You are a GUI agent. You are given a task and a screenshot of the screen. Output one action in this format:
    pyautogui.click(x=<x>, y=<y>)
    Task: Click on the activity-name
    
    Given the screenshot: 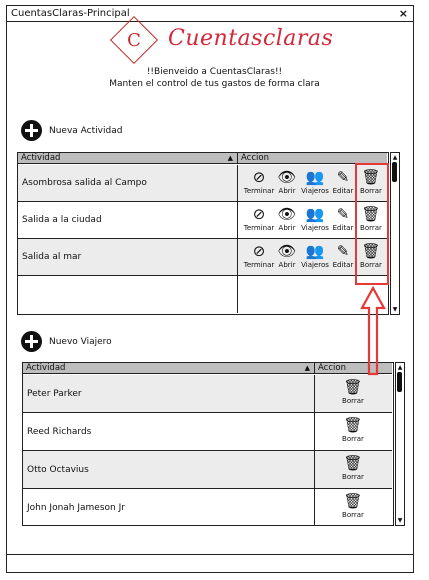 What is the action you would take?
    pyautogui.click(x=128, y=294)
    